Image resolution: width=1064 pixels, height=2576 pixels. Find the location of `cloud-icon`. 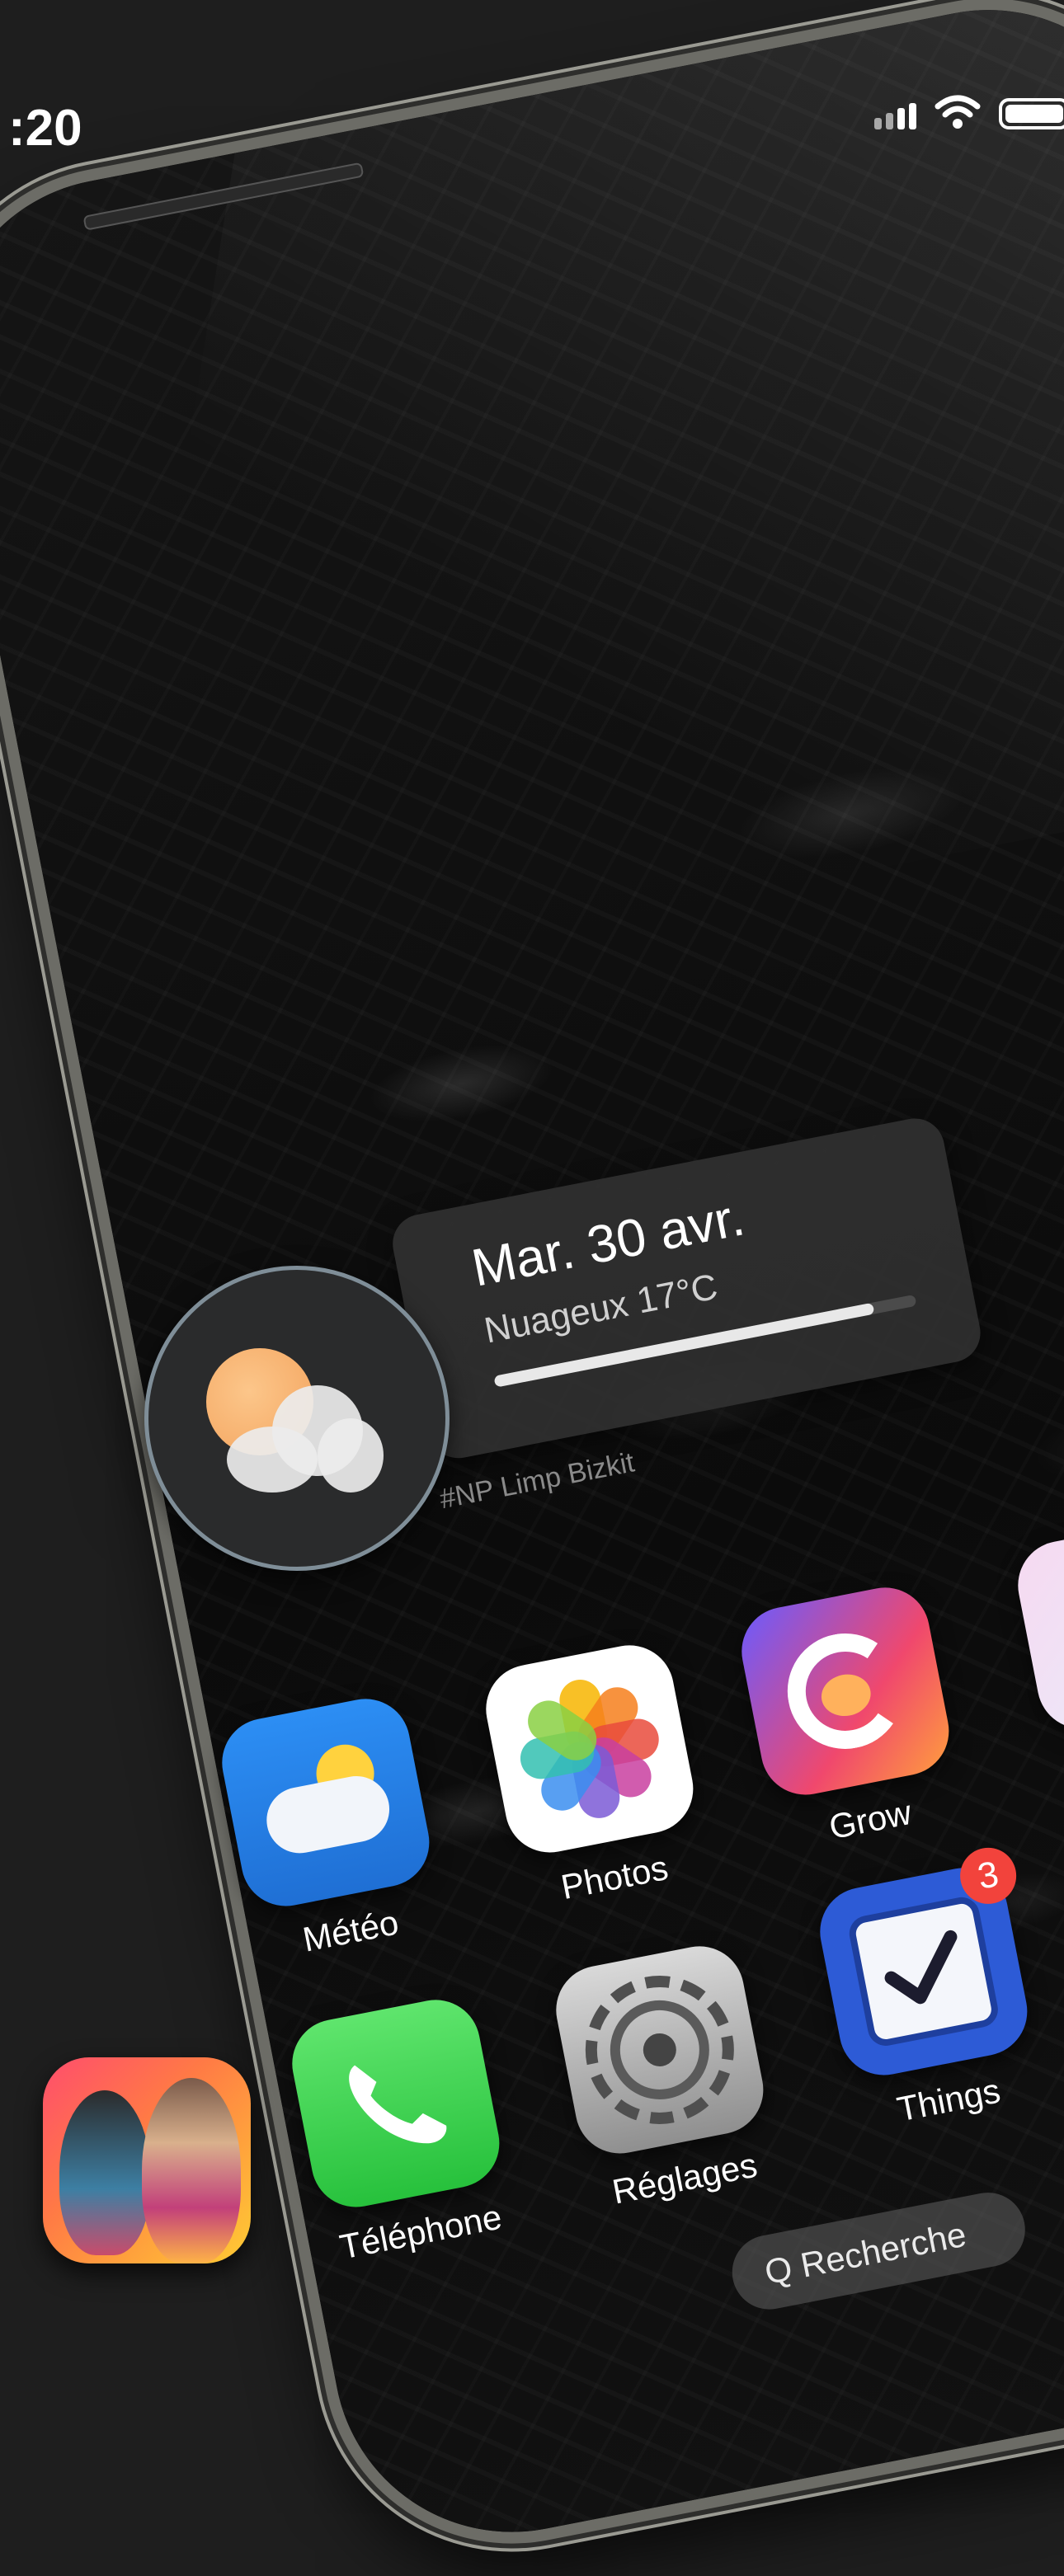

cloud-icon is located at coordinates (305, 1438).